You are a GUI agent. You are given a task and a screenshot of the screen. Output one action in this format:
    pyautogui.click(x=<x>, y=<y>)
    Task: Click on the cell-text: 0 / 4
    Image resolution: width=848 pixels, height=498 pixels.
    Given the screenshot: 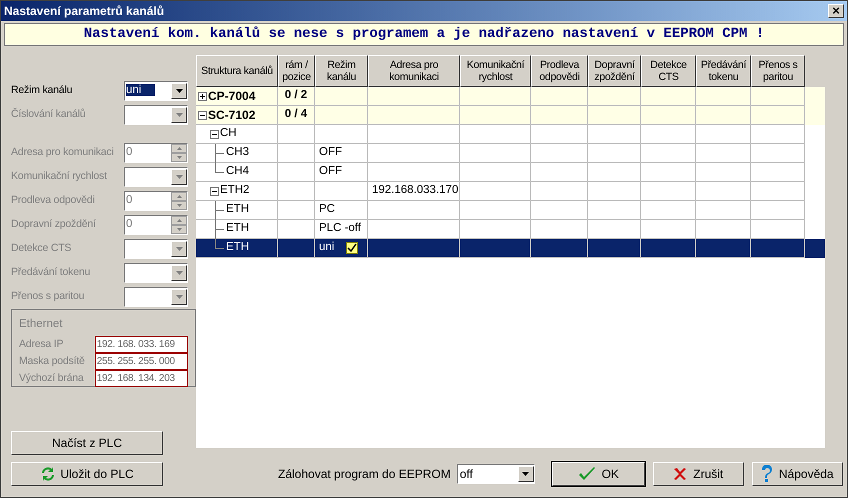 What is the action you would take?
    pyautogui.click(x=296, y=114)
    